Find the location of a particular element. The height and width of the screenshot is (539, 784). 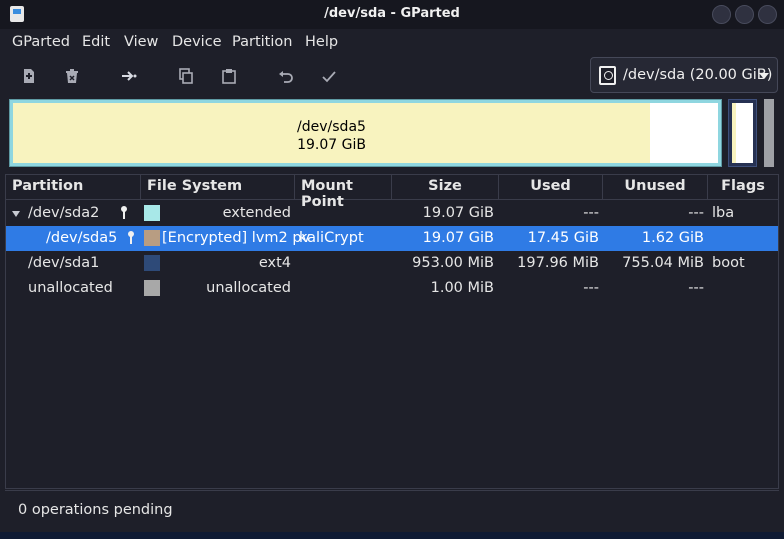

chevron-down-icon is located at coordinates (764, 76).